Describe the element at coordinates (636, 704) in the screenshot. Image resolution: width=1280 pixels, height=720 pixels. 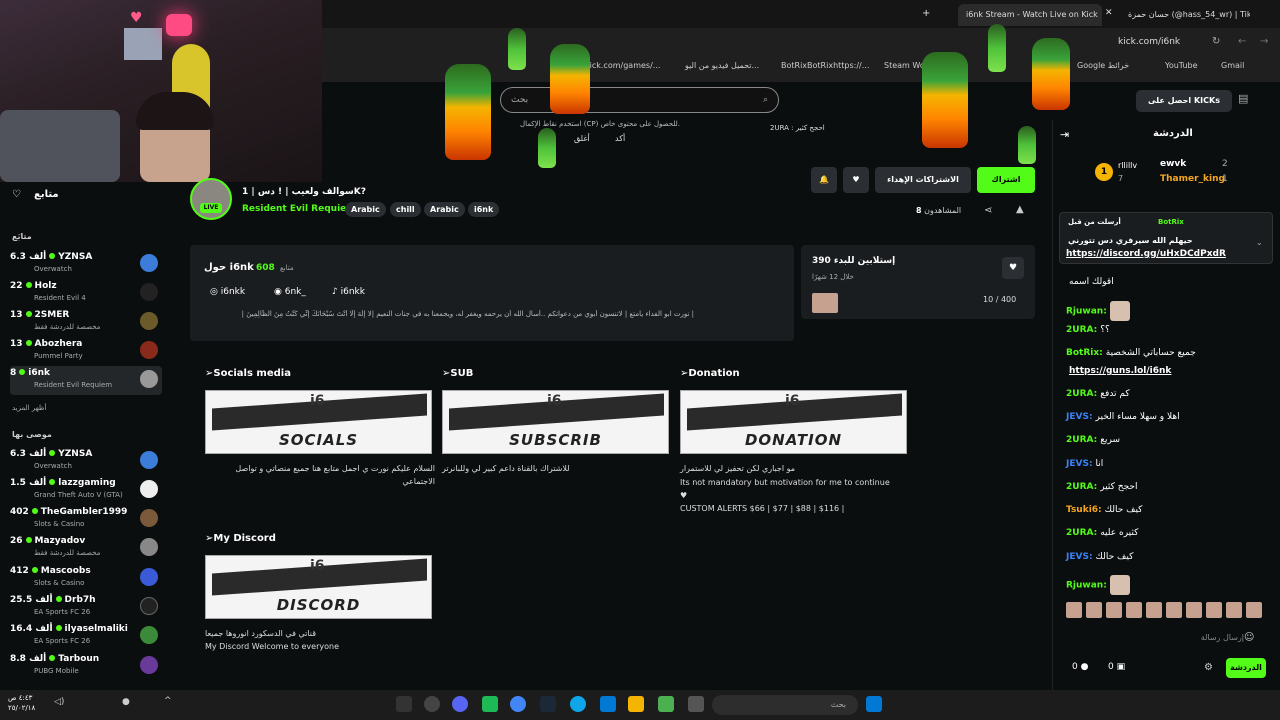
I see `file-explorer-icon` at that location.